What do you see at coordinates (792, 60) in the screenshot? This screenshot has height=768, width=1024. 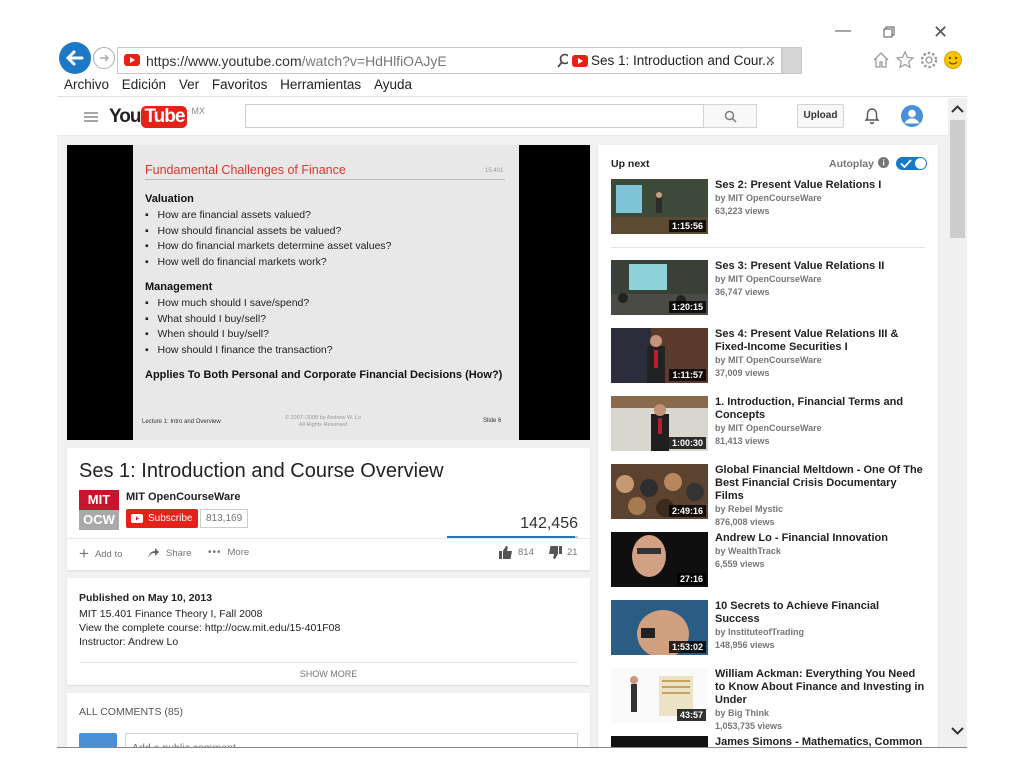 I see `new-tab-button` at bounding box center [792, 60].